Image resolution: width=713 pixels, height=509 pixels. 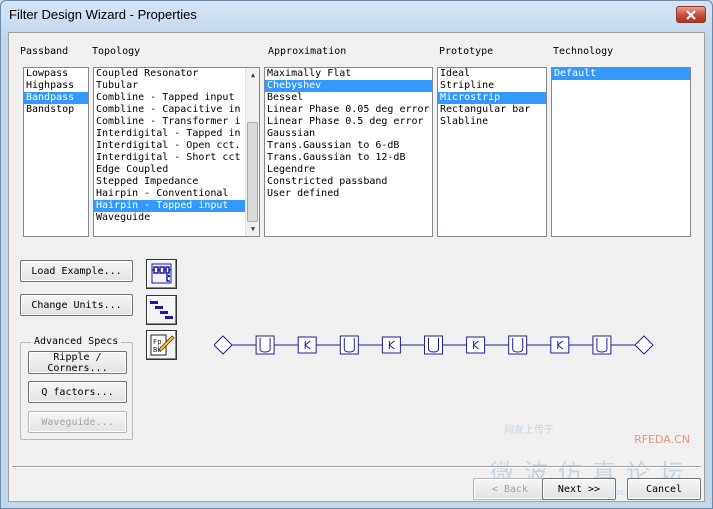 What do you see at coordinates (492, 122) in the screenshot?
I see `prototype-list-item: Slabline` at bounding box center [492, 122].